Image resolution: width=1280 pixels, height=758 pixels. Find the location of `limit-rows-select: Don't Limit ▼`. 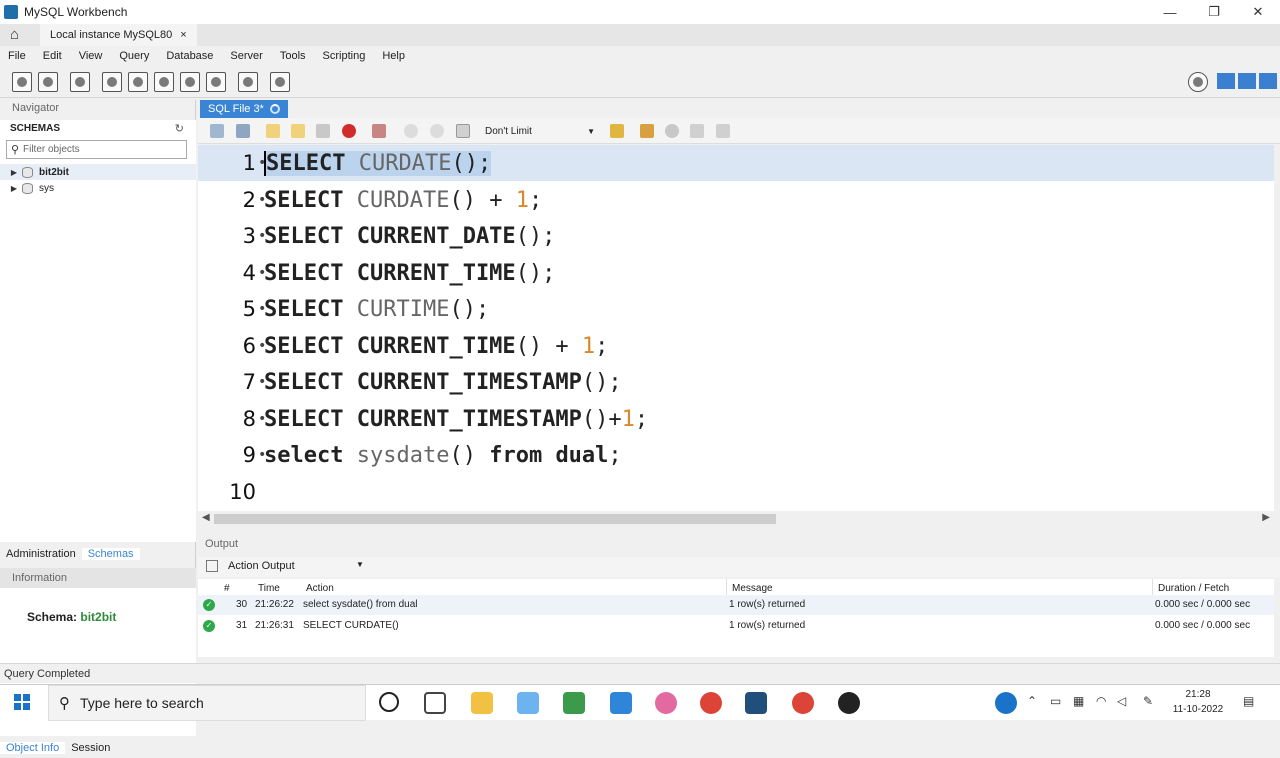

limit-rows-select: Don't Limit ▼ is located at coordinates (540, 131).